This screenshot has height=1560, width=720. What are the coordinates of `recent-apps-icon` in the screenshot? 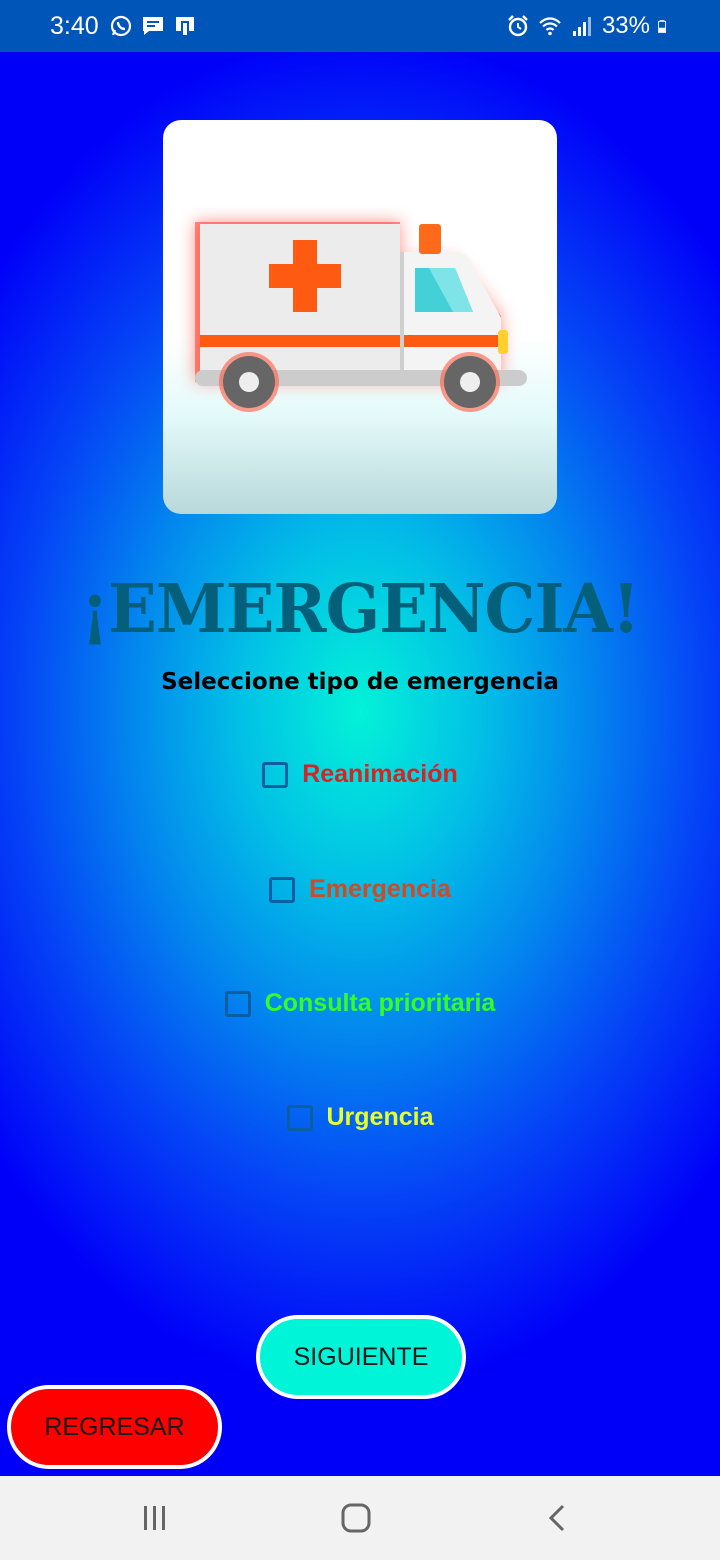 It's located at (154, 1518).